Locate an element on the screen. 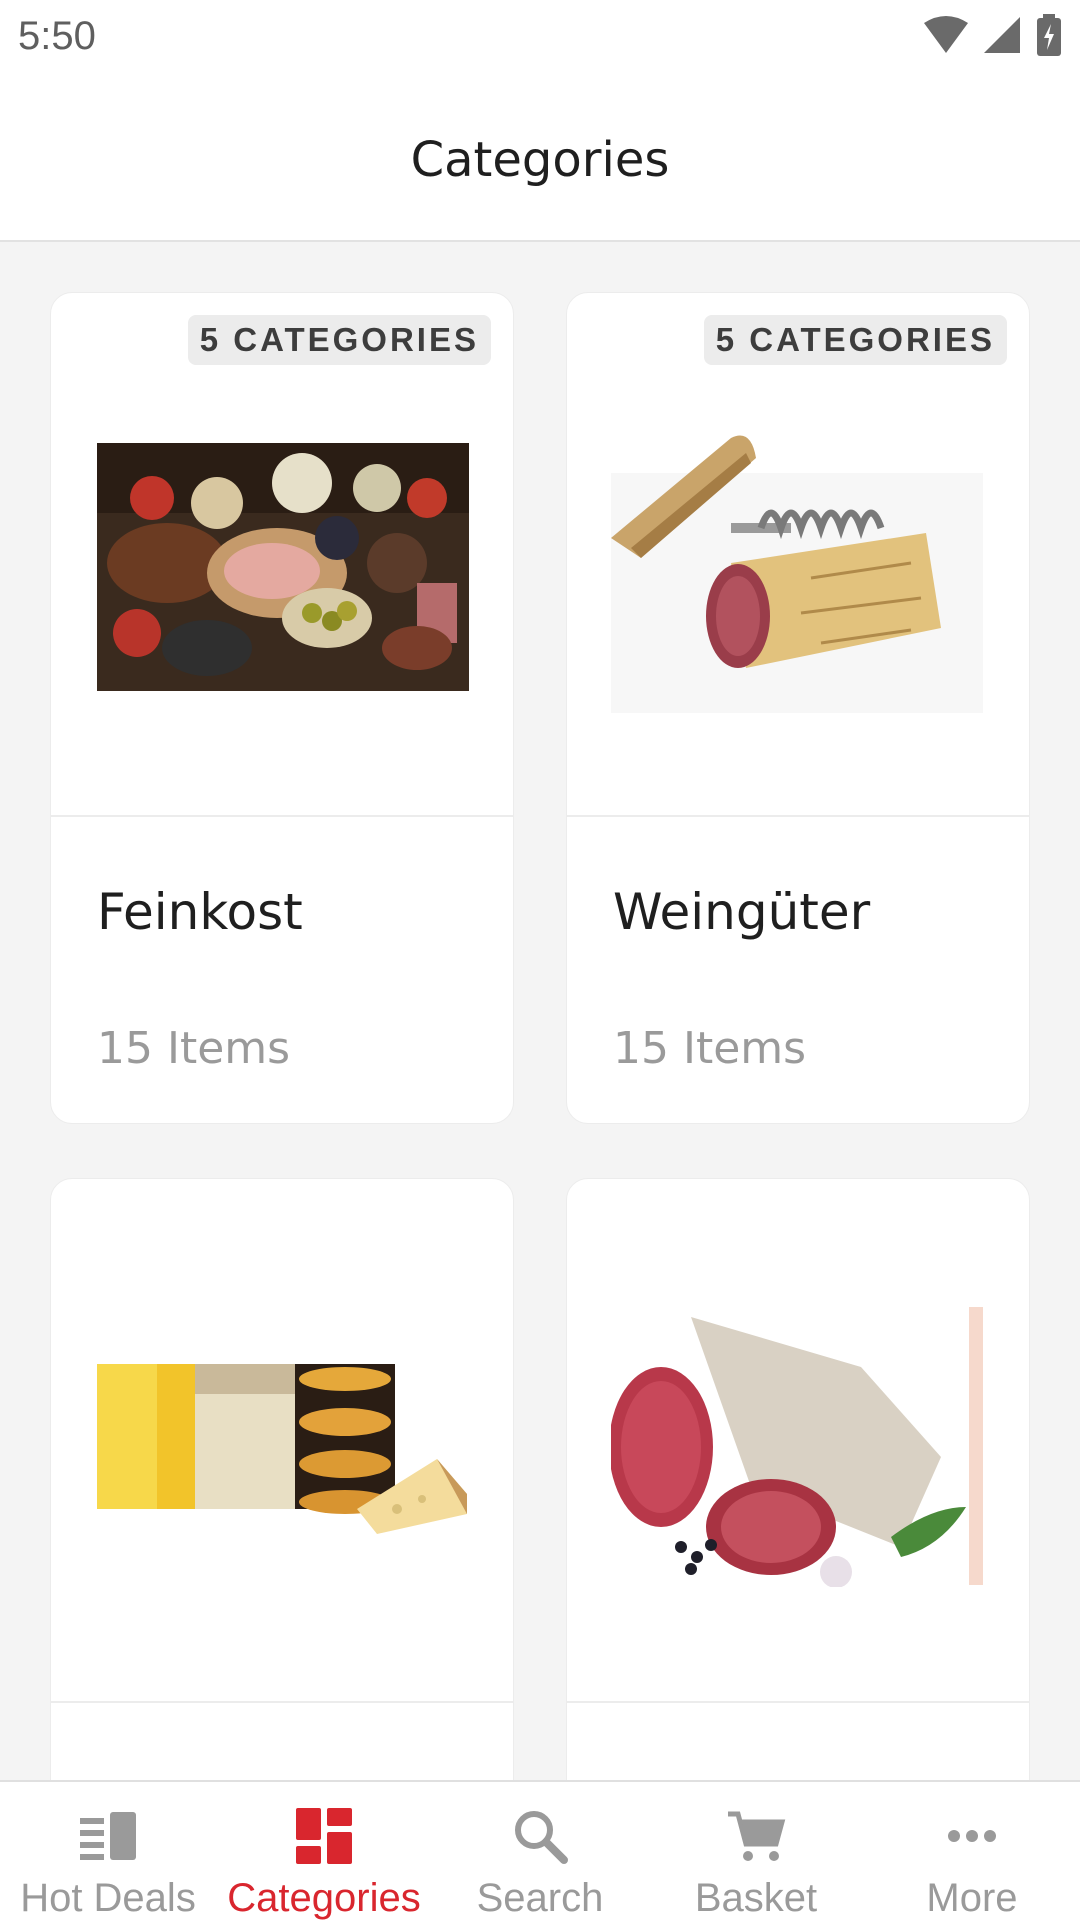  wifi-icon is located at coordinates (946, 34).